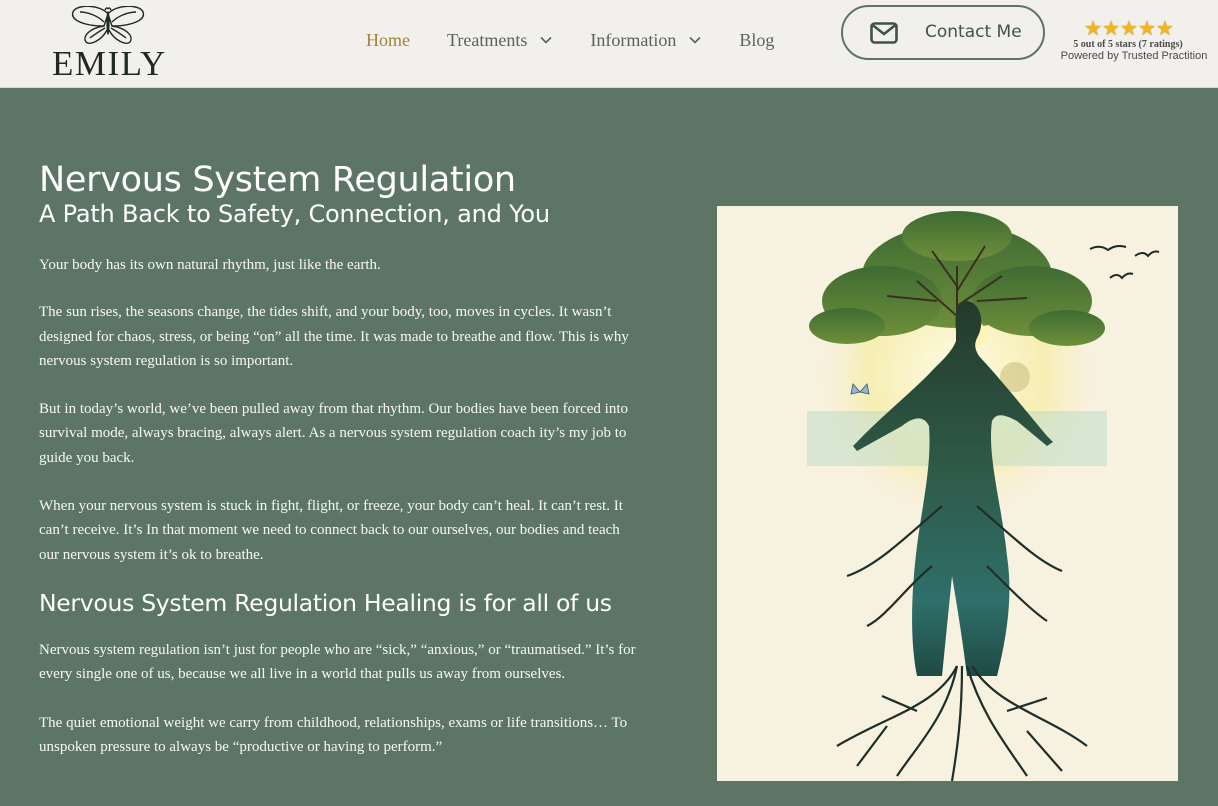  I want to click on nav-home: Home, so click(388, 40).